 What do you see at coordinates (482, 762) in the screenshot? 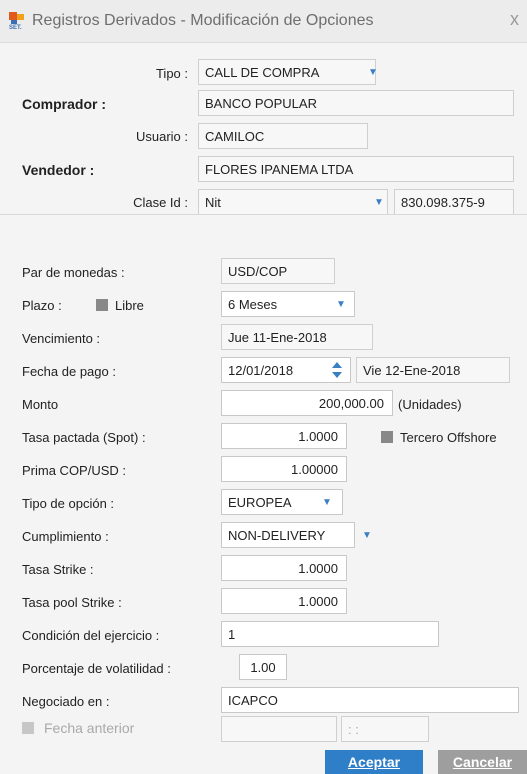
I see `cancelar-button: Cancelar` at bounding box center [482, 762].